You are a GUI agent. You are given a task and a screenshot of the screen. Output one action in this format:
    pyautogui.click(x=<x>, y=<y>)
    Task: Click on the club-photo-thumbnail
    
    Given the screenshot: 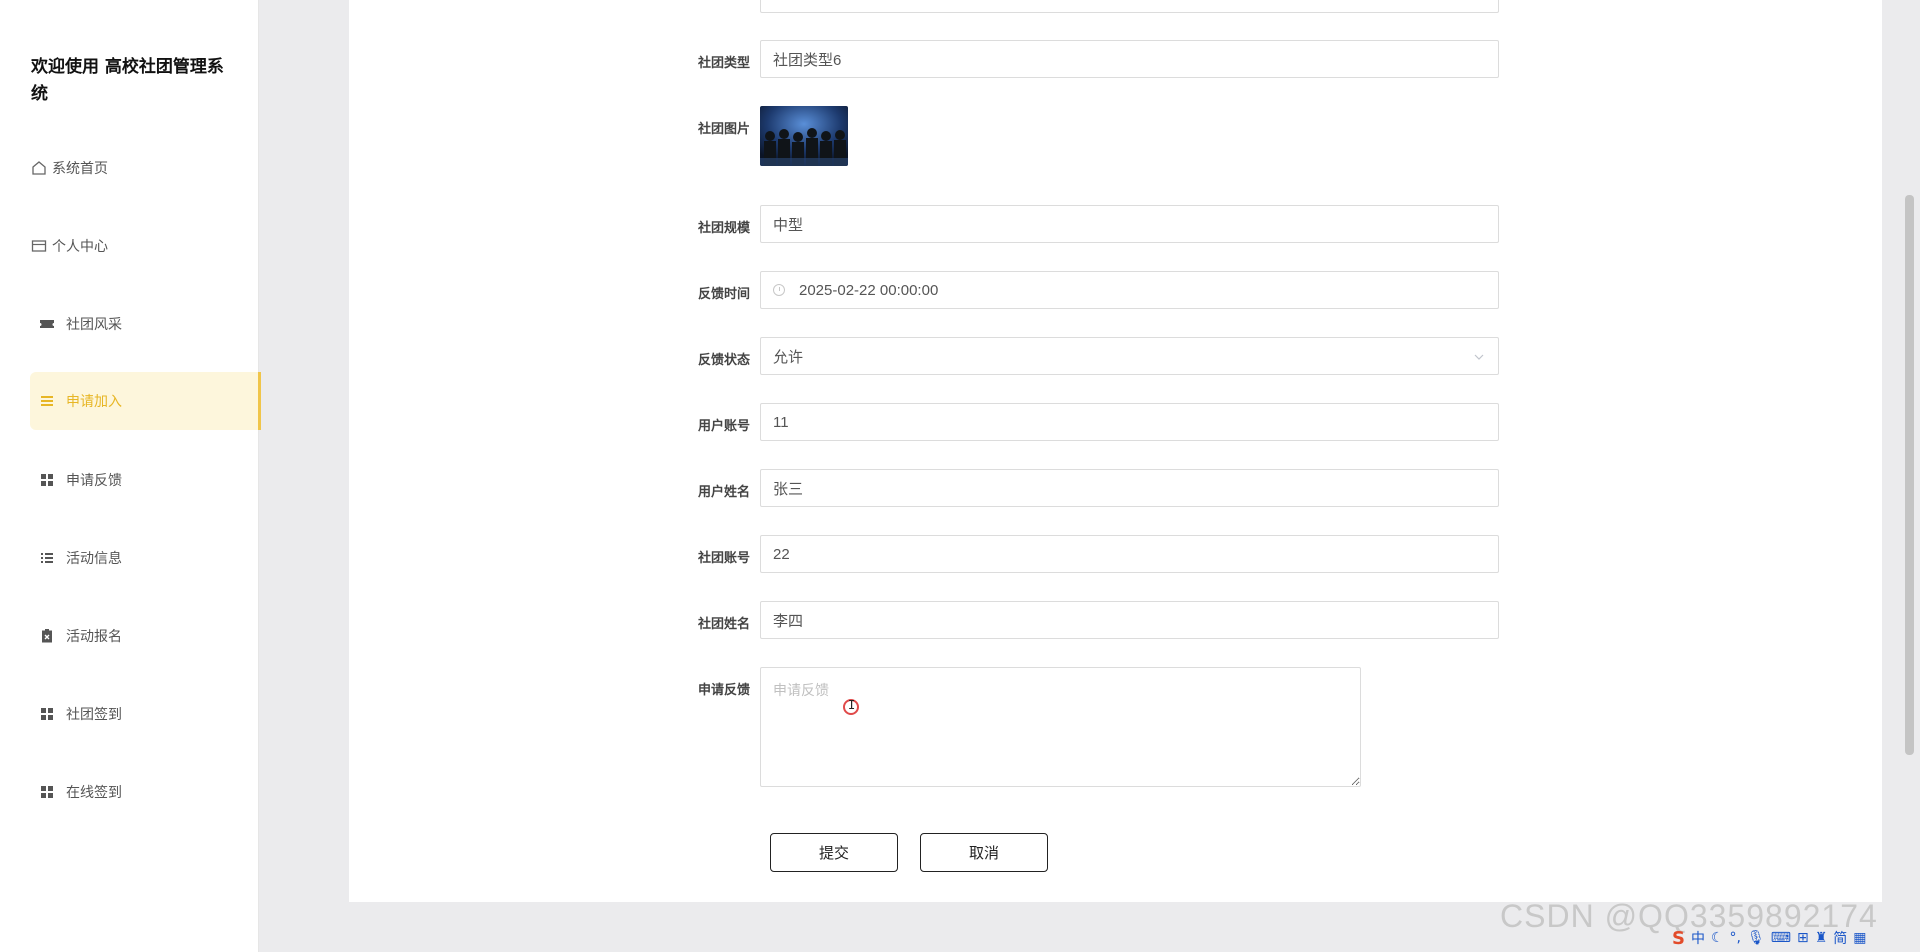 What is the action you would take?
    pyautogui.click(x=804, y=136)
    